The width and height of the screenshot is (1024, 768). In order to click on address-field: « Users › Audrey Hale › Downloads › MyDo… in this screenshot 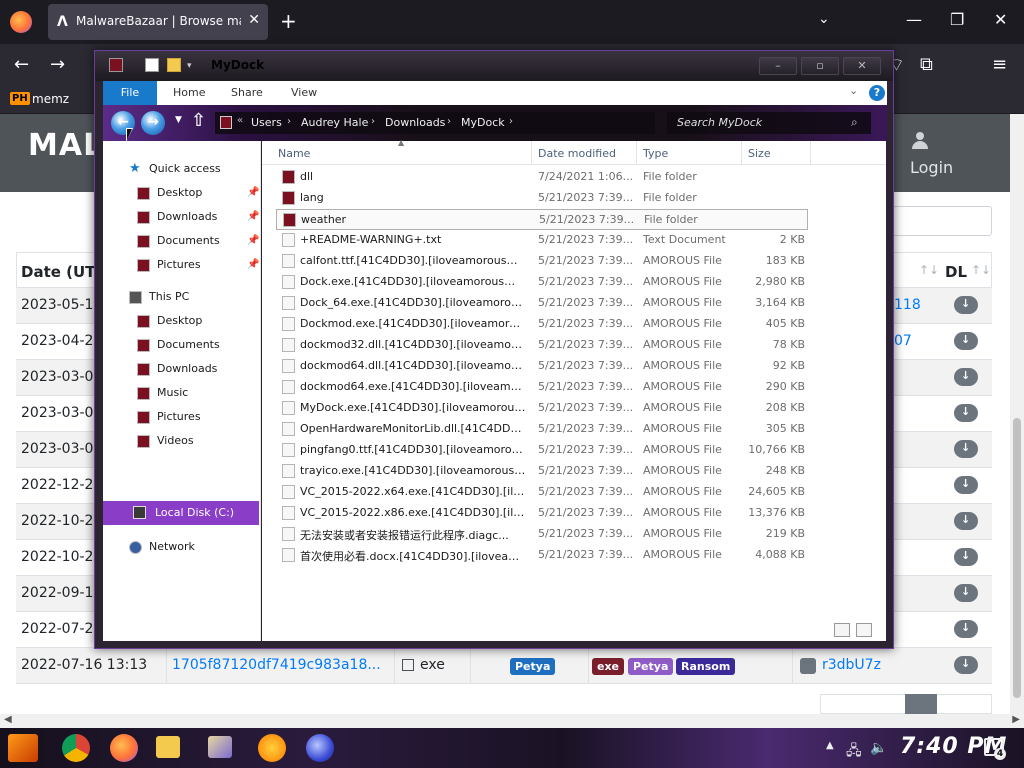, I will do `click(435, 123)`.